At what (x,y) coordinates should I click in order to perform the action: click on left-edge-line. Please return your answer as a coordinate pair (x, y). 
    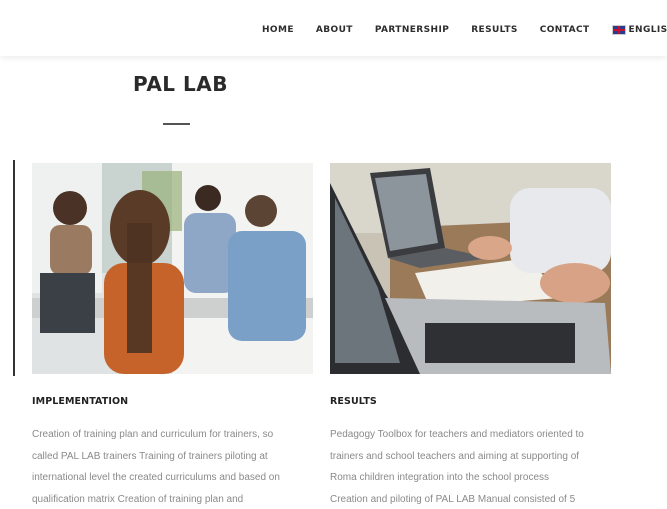
    Looking at the image, I should click on (14, 268).